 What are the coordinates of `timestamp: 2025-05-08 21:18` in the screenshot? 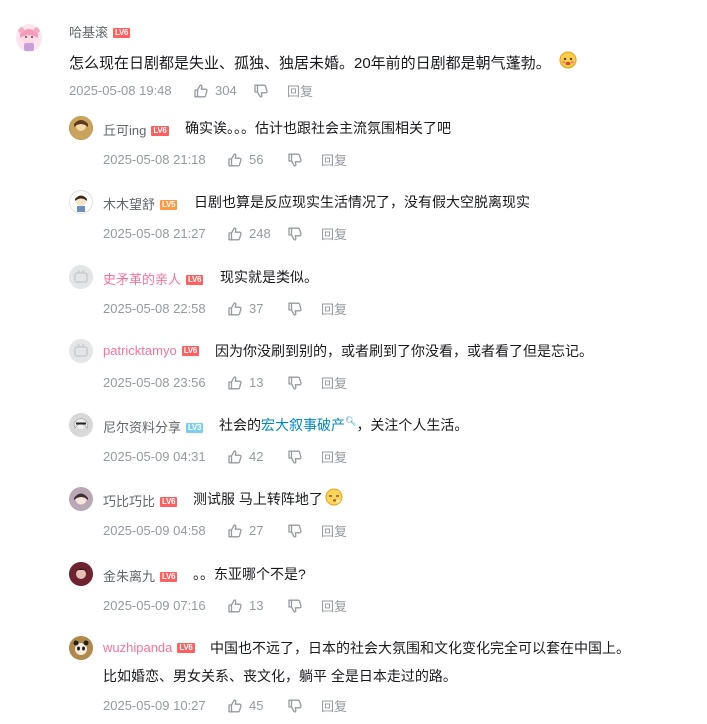 It's located at (154, 159).